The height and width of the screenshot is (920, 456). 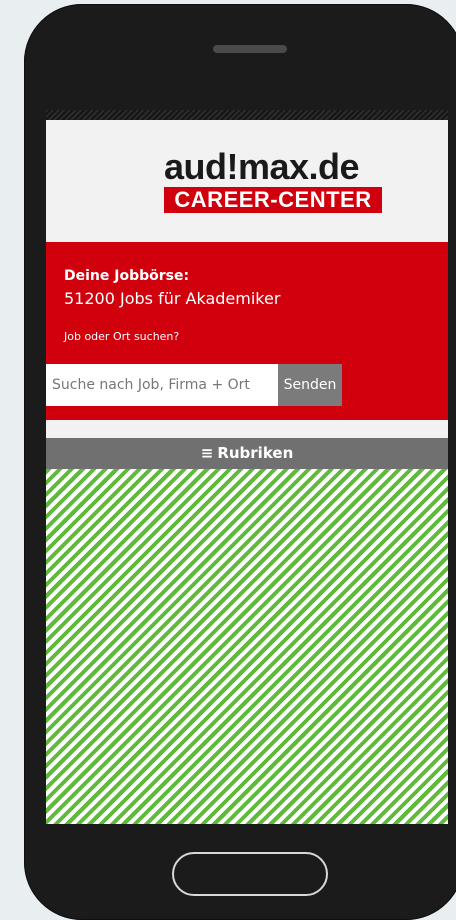 I want to click on home-button, so click(x=250, y=874).